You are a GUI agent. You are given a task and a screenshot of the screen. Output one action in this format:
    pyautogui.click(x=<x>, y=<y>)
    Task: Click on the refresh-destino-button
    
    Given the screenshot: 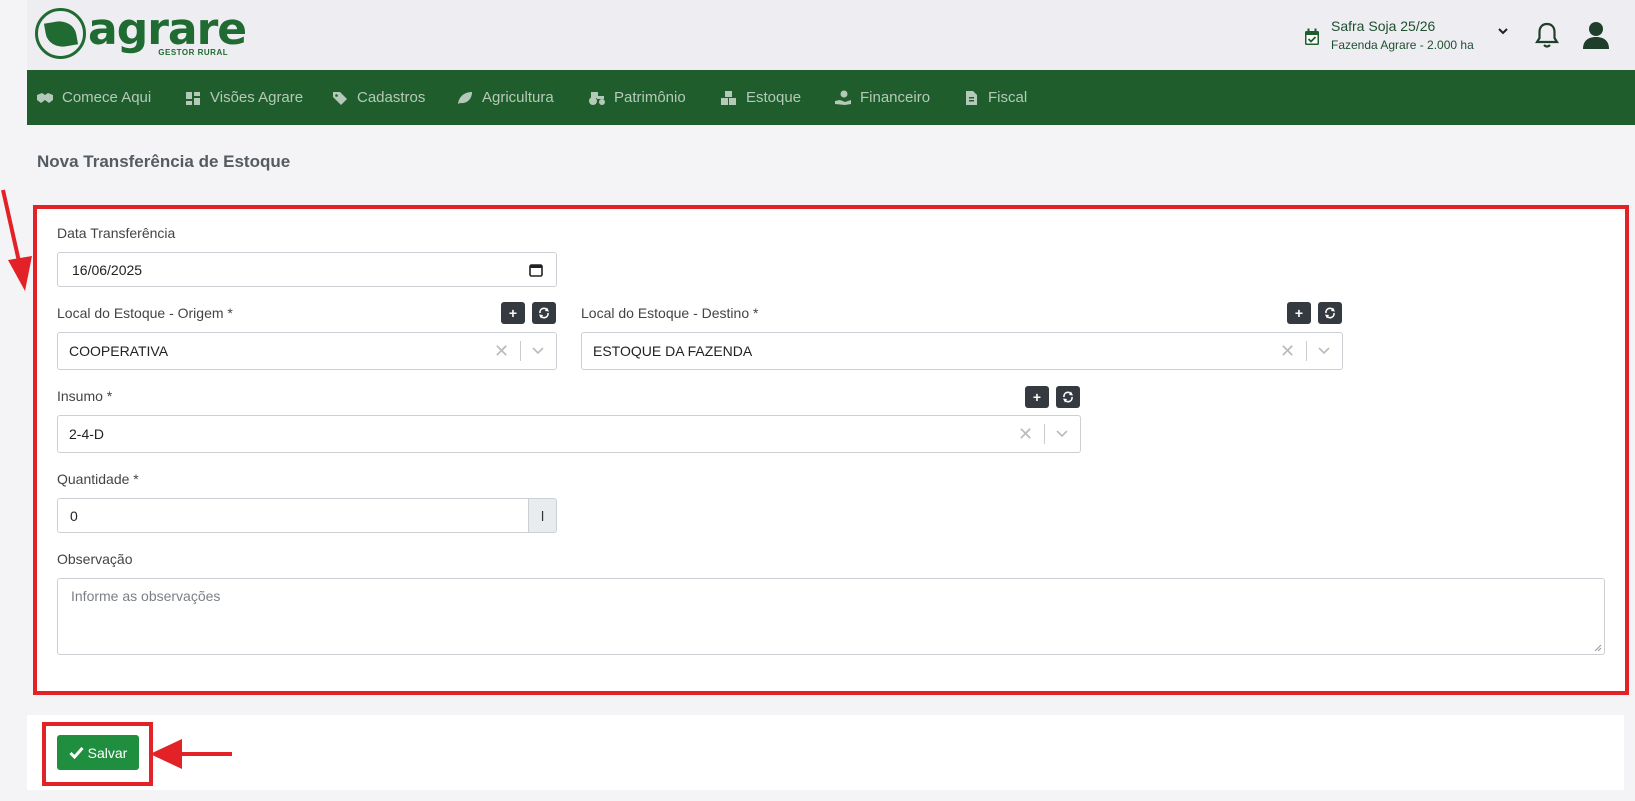 What is the action you would take?
    pyautogui.click(x=1330, y=313)
    